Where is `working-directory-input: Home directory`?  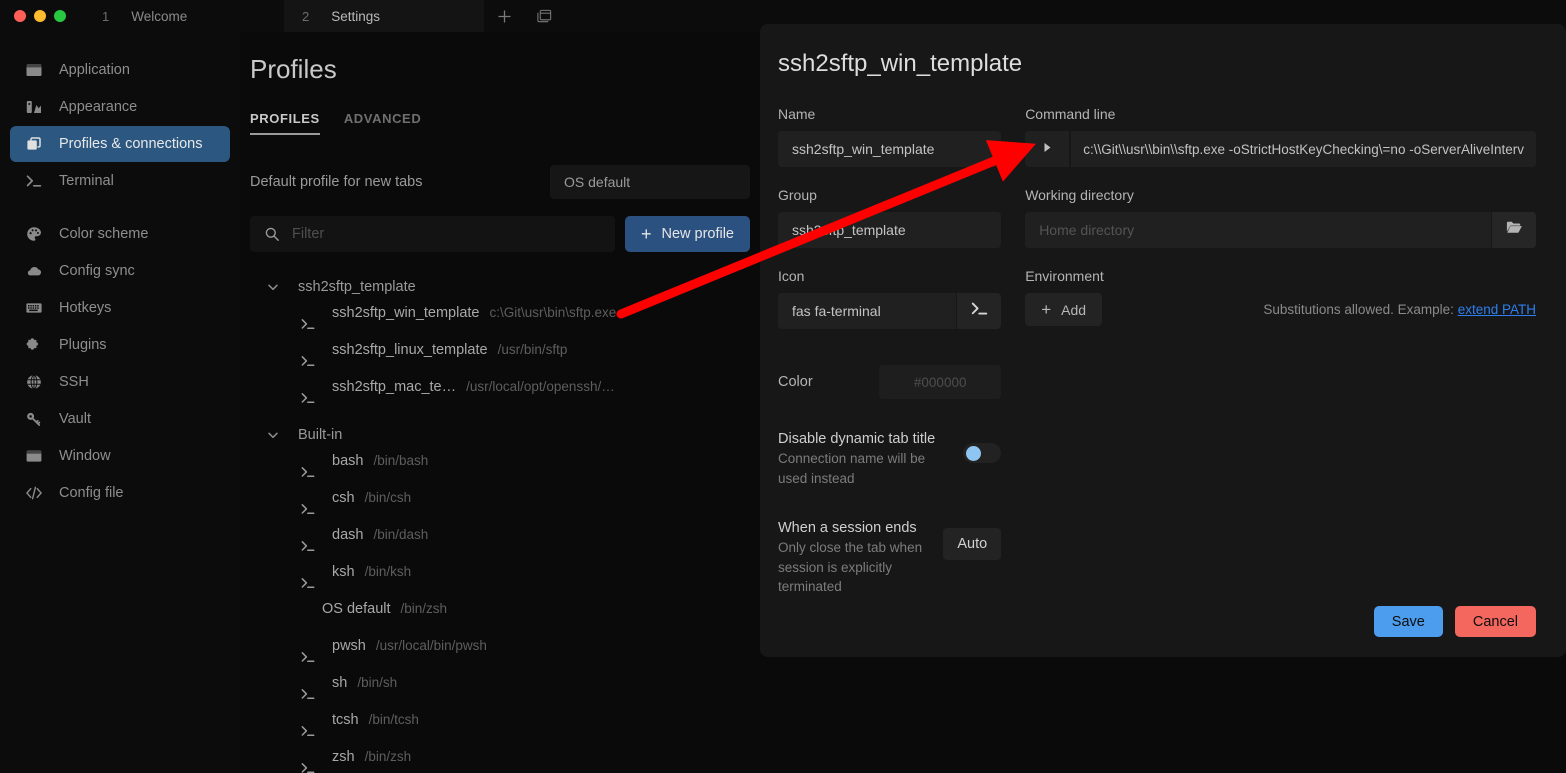 working-directory-input: Home directory is located at coordinates (1258, 230).